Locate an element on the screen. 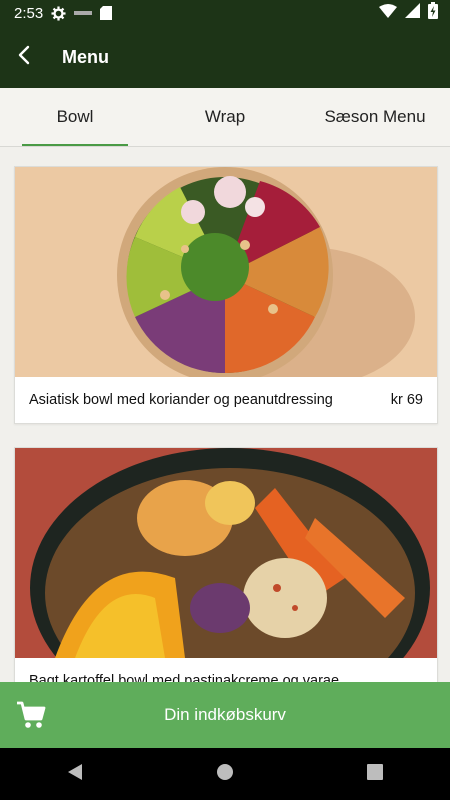  category-tabs: Bowl Wrap Sæson Menu is located at coordinates (225, 117).